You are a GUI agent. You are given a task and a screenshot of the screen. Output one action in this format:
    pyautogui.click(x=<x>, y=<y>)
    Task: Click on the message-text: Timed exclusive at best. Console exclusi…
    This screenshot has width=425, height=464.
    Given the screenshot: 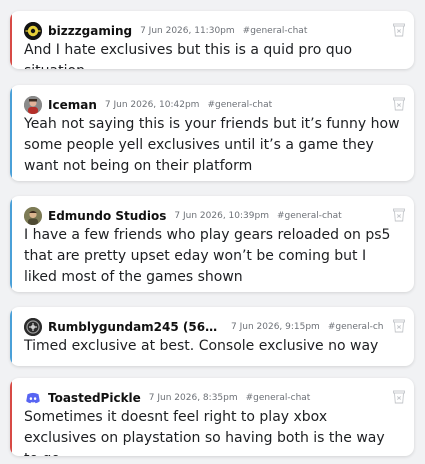 What is the action you would take?
    pyautogui.click(x=201, y=346)
    